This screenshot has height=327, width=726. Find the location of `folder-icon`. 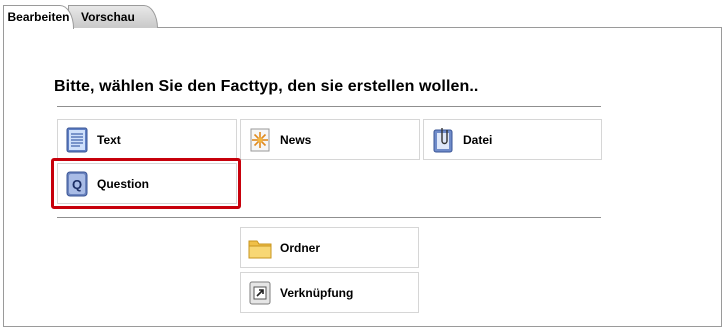

folder-icon is located at coordinates (260, 249).